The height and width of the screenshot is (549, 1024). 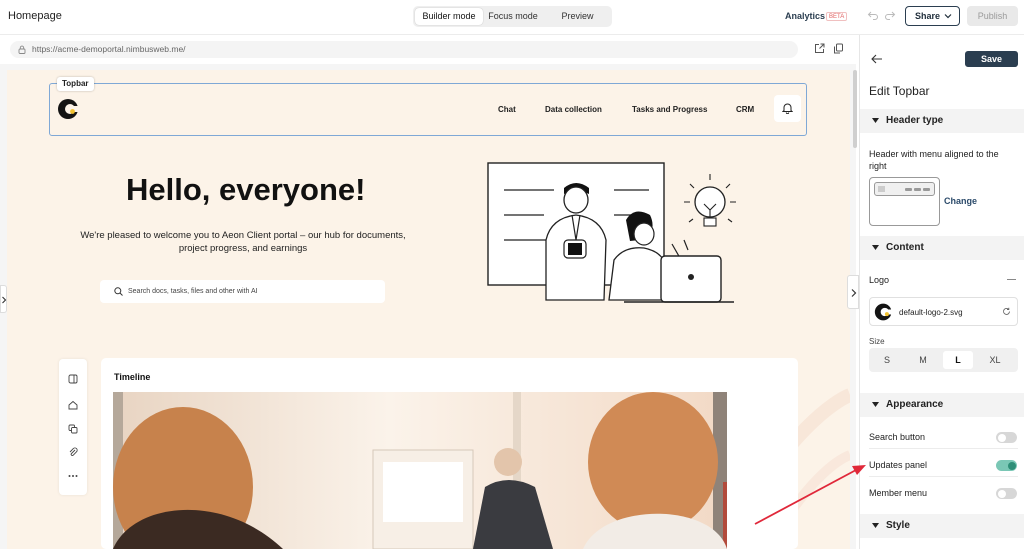 I want to click on remove-logo-button, so click(x=1011, y=279).